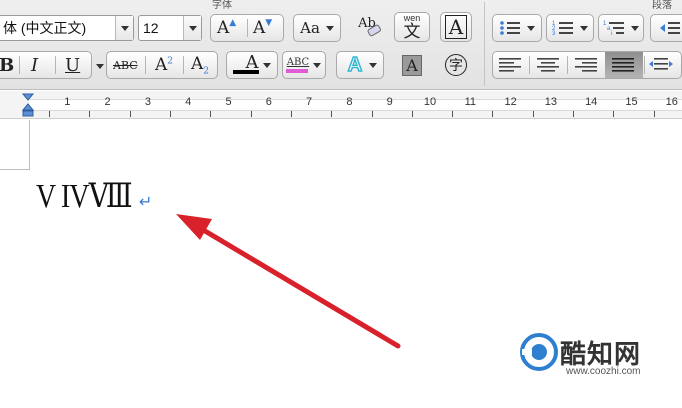 This screenshot has height=408, width=682. Describe the element at coordinates (539, 352) in the screenshot. I see `coozhi-logo-icon` at that location.